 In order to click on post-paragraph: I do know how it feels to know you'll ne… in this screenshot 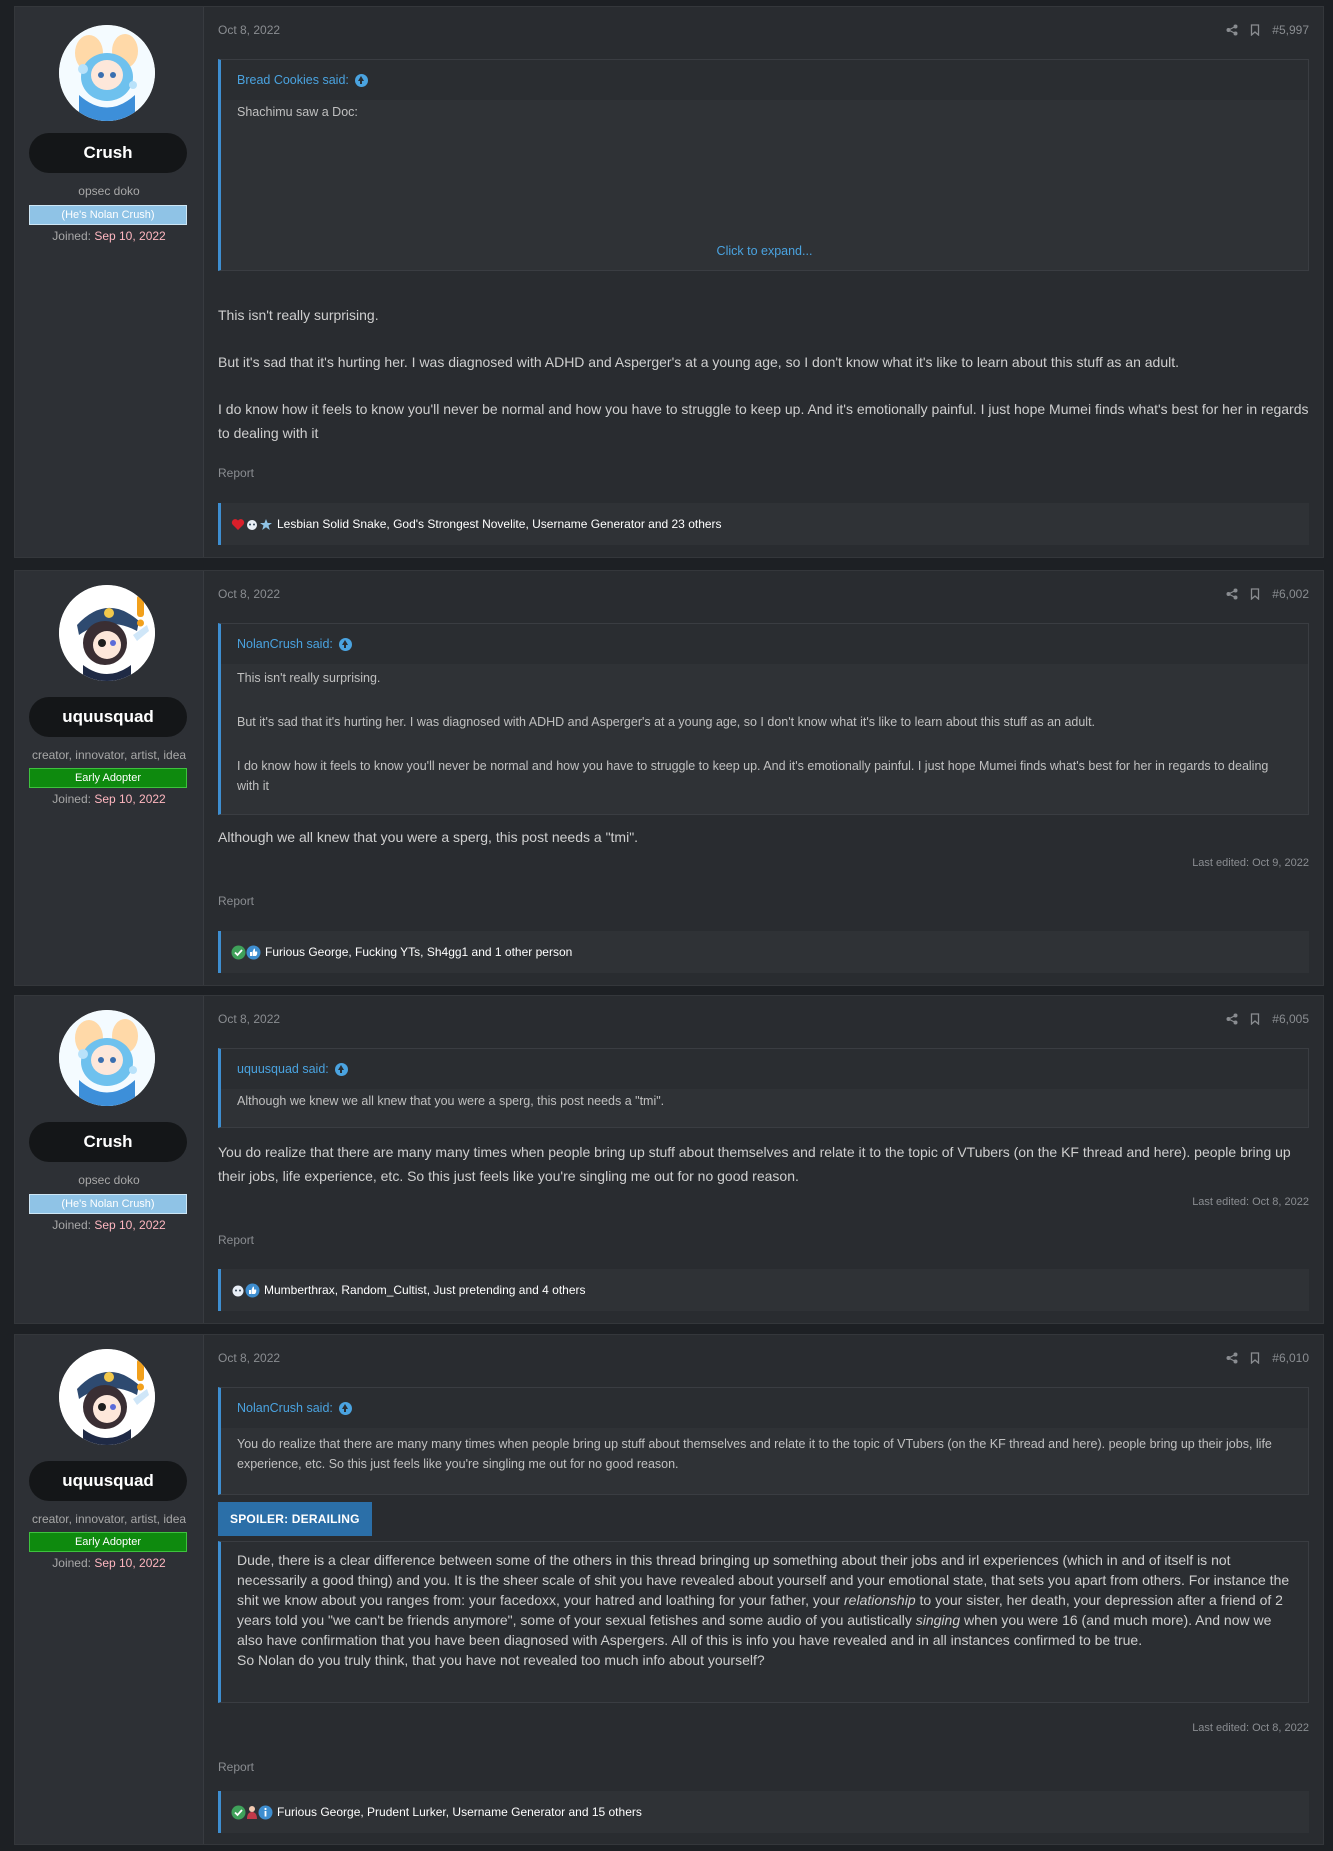, I will do `click(763, 421)`.